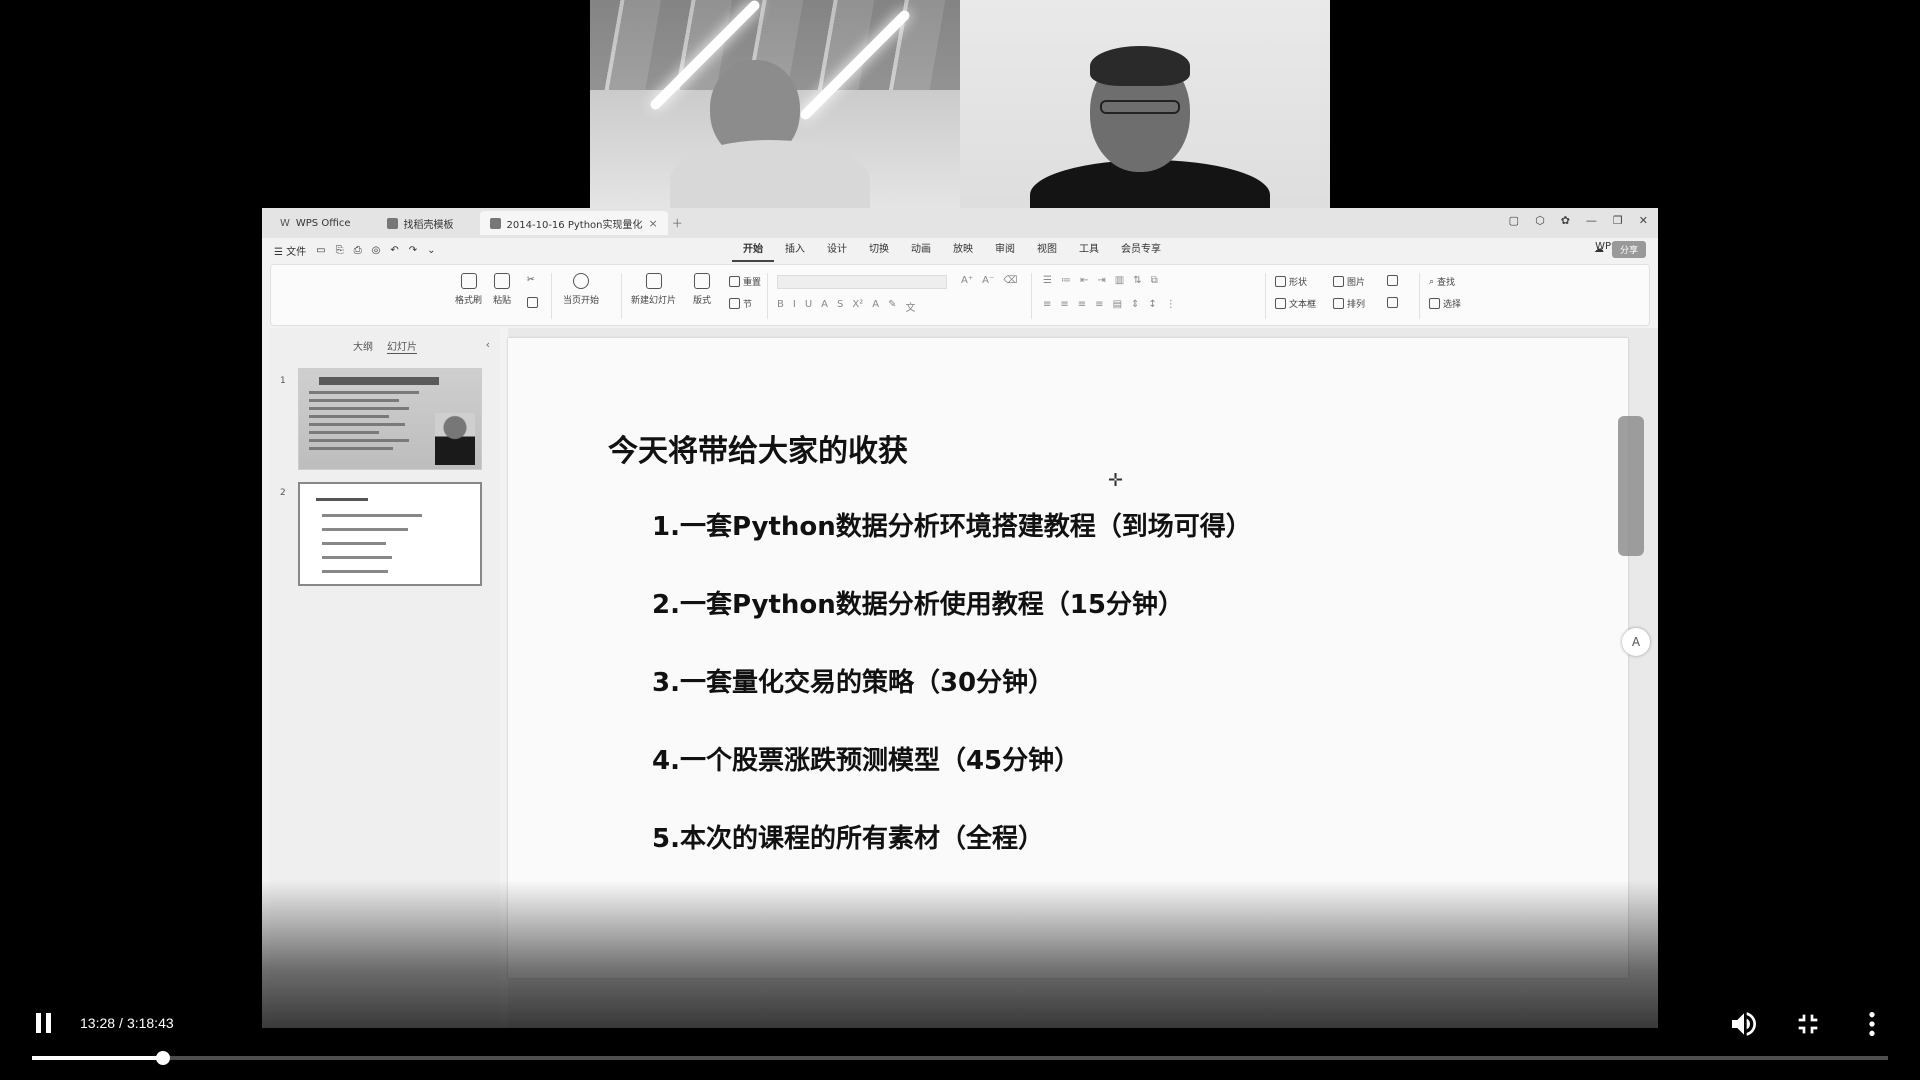  I want to click on section-button: 节, so click(740, 303).